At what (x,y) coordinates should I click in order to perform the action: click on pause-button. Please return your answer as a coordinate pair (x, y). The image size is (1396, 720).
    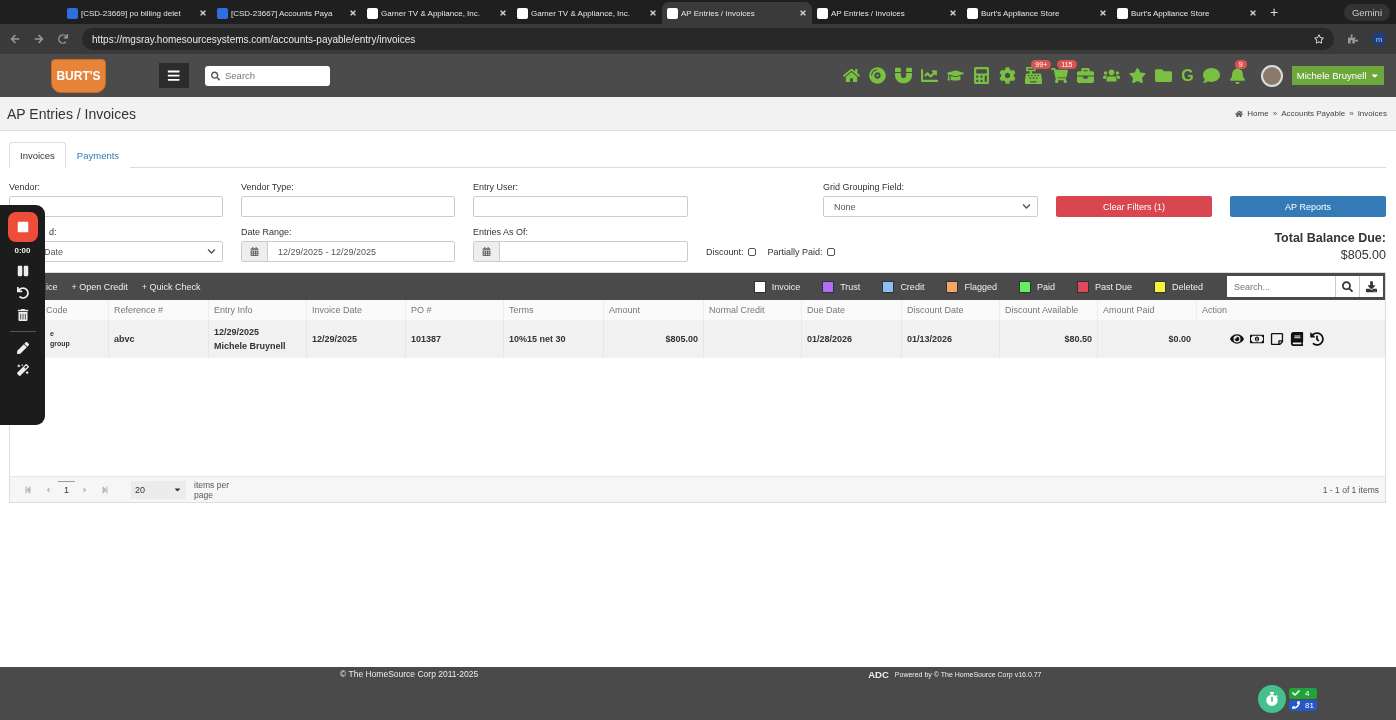
    Looking at the image, I should click on (22, 271).